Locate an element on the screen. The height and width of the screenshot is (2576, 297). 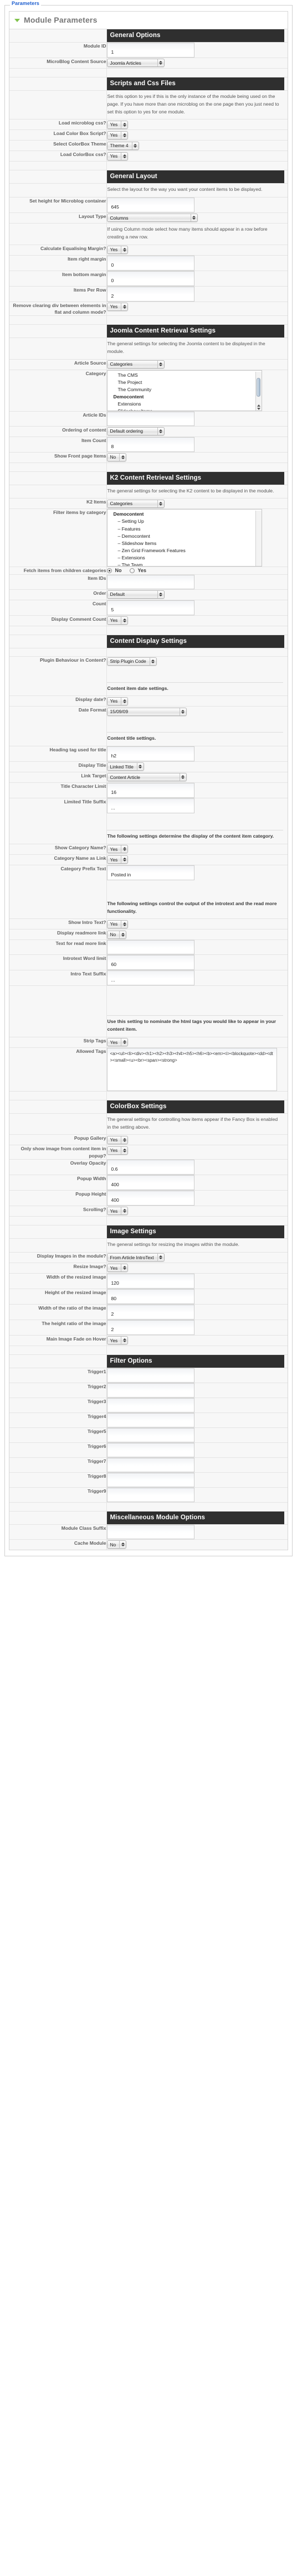
list-option: The Community is located at coordinates (183, 389).